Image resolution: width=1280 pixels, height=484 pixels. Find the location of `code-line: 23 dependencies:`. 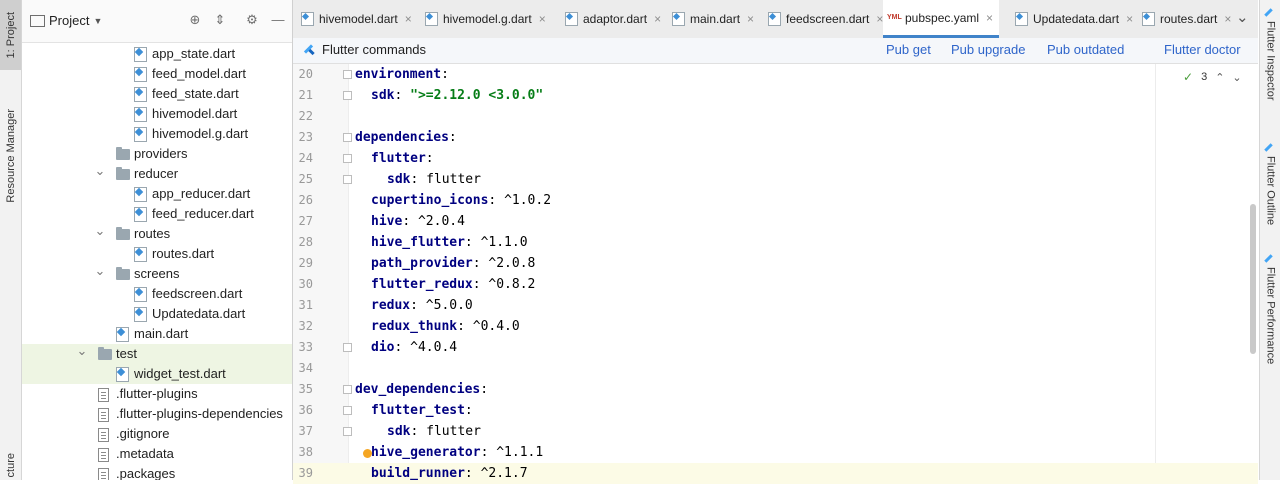

code-line: 23 dependencies: is located at coordinates (775, 137).